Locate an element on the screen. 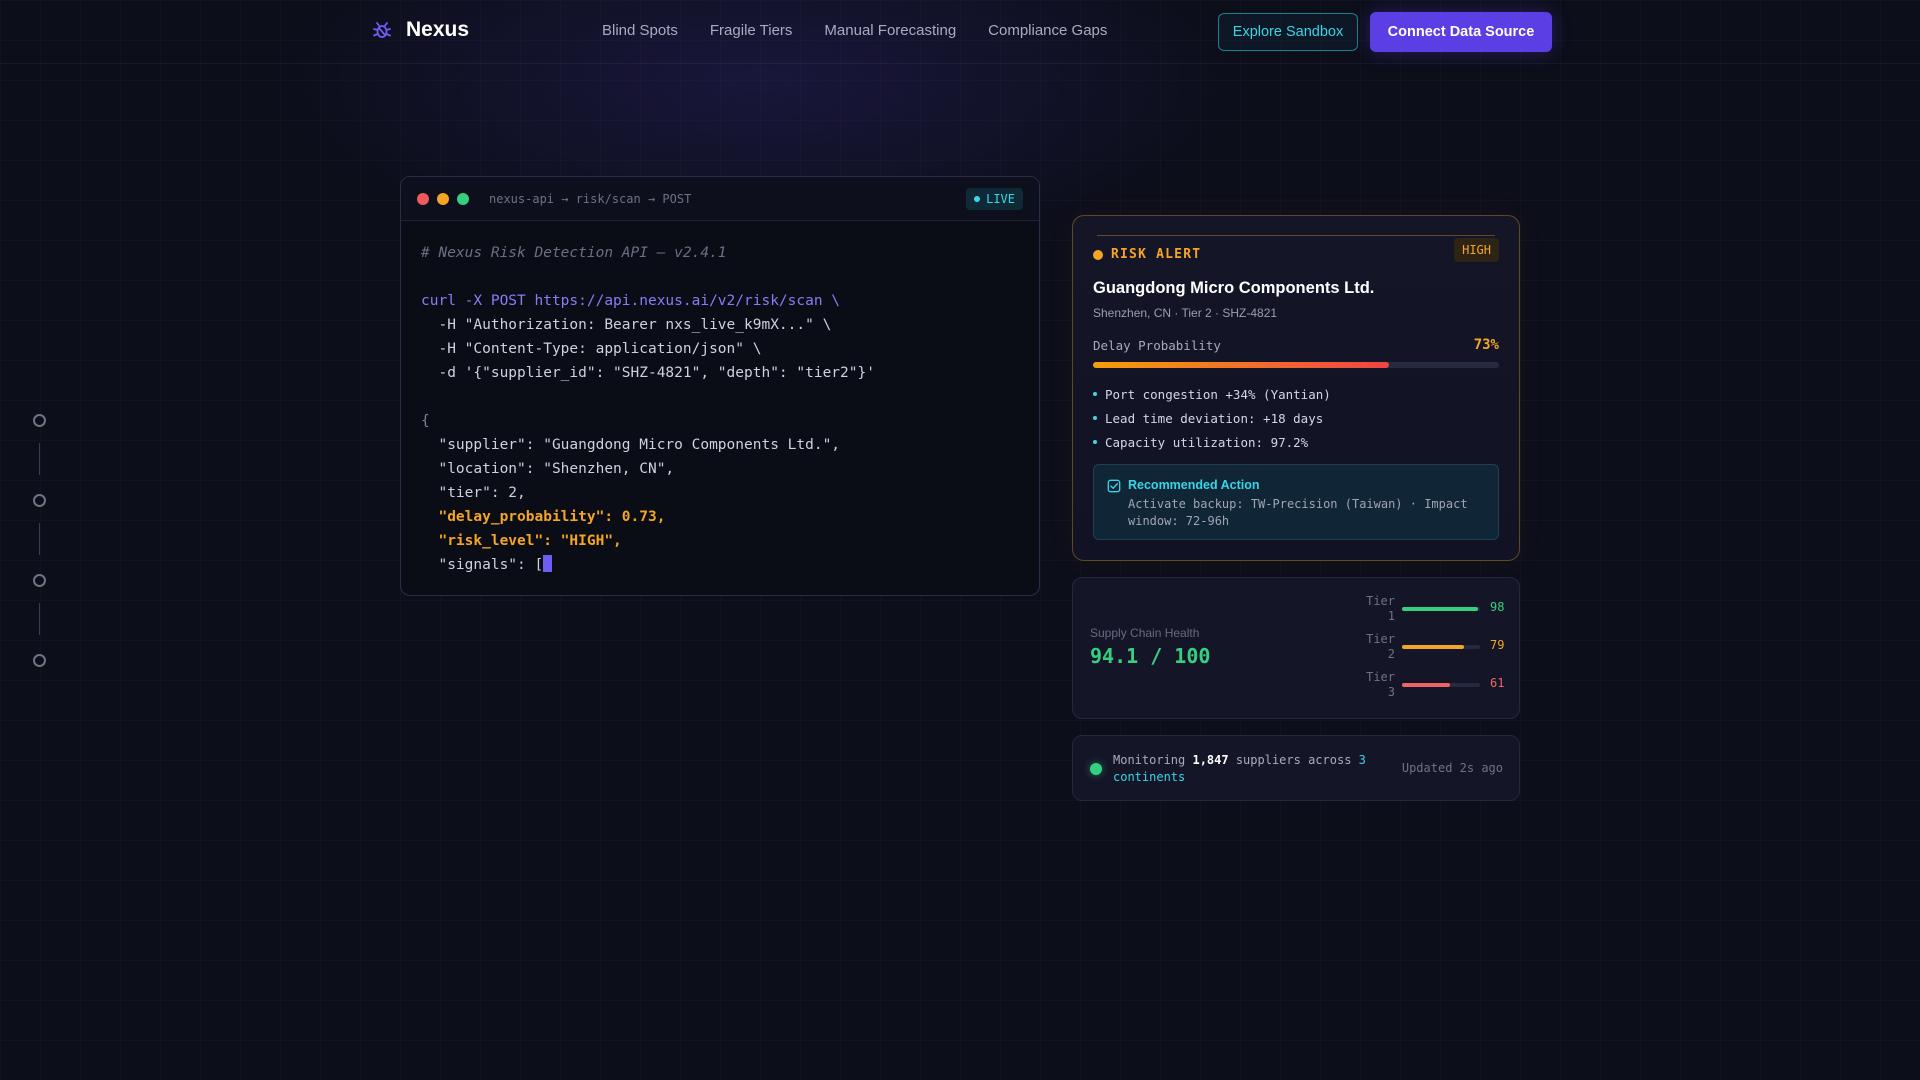 The width and height of the screenshot is (1920, 1080). code-text: { is located at coordinates (425, 421).